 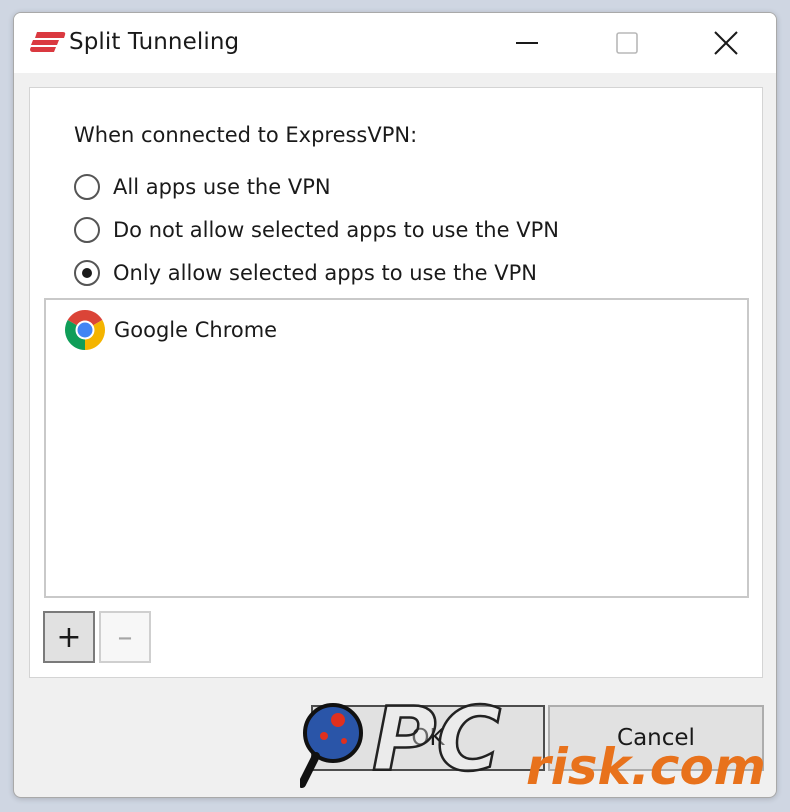 I want to click on expressvpn-logo-icon, so click(x=48, y=42).